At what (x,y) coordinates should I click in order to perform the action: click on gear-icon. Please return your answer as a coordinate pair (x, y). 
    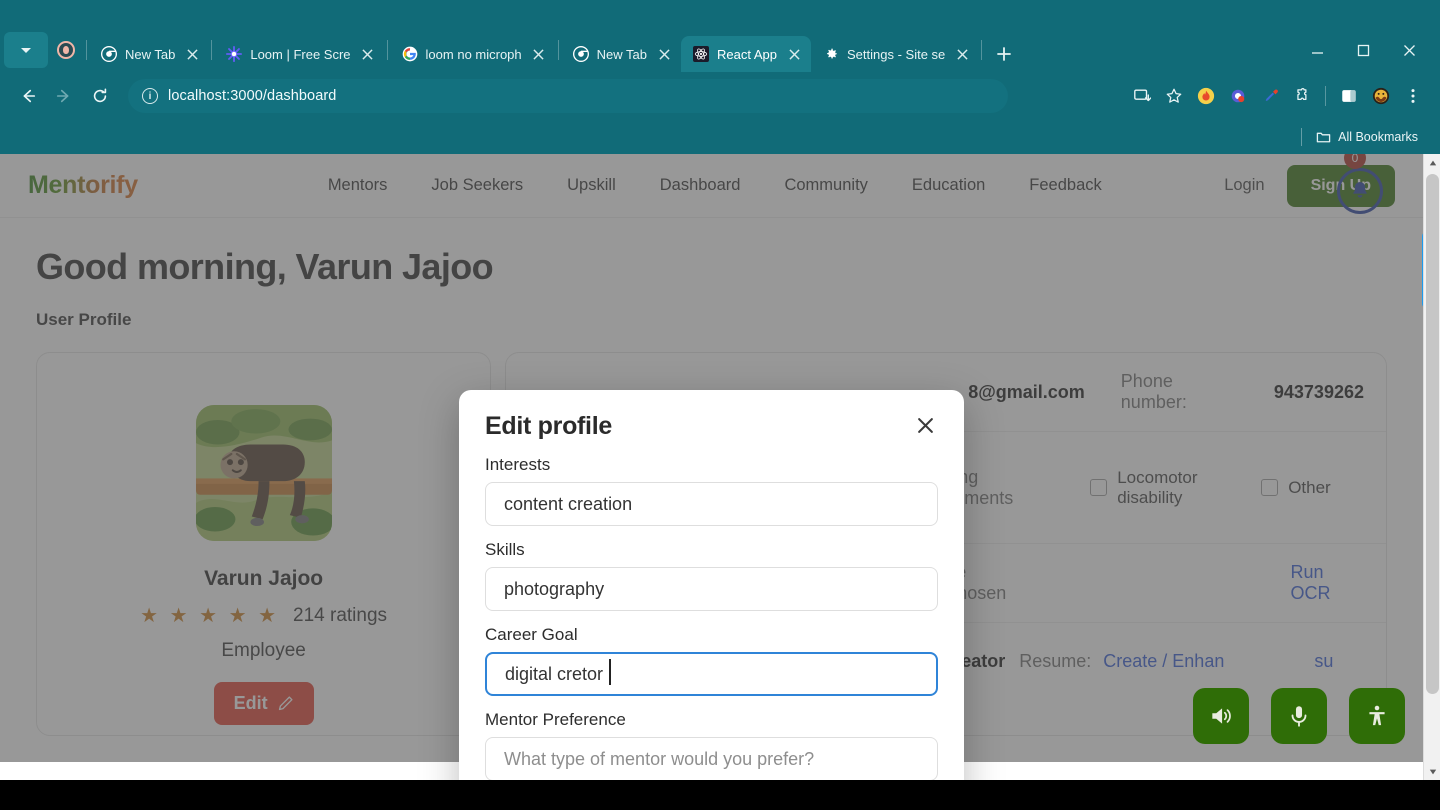
    Looking at the image, I should click on (831, 54).